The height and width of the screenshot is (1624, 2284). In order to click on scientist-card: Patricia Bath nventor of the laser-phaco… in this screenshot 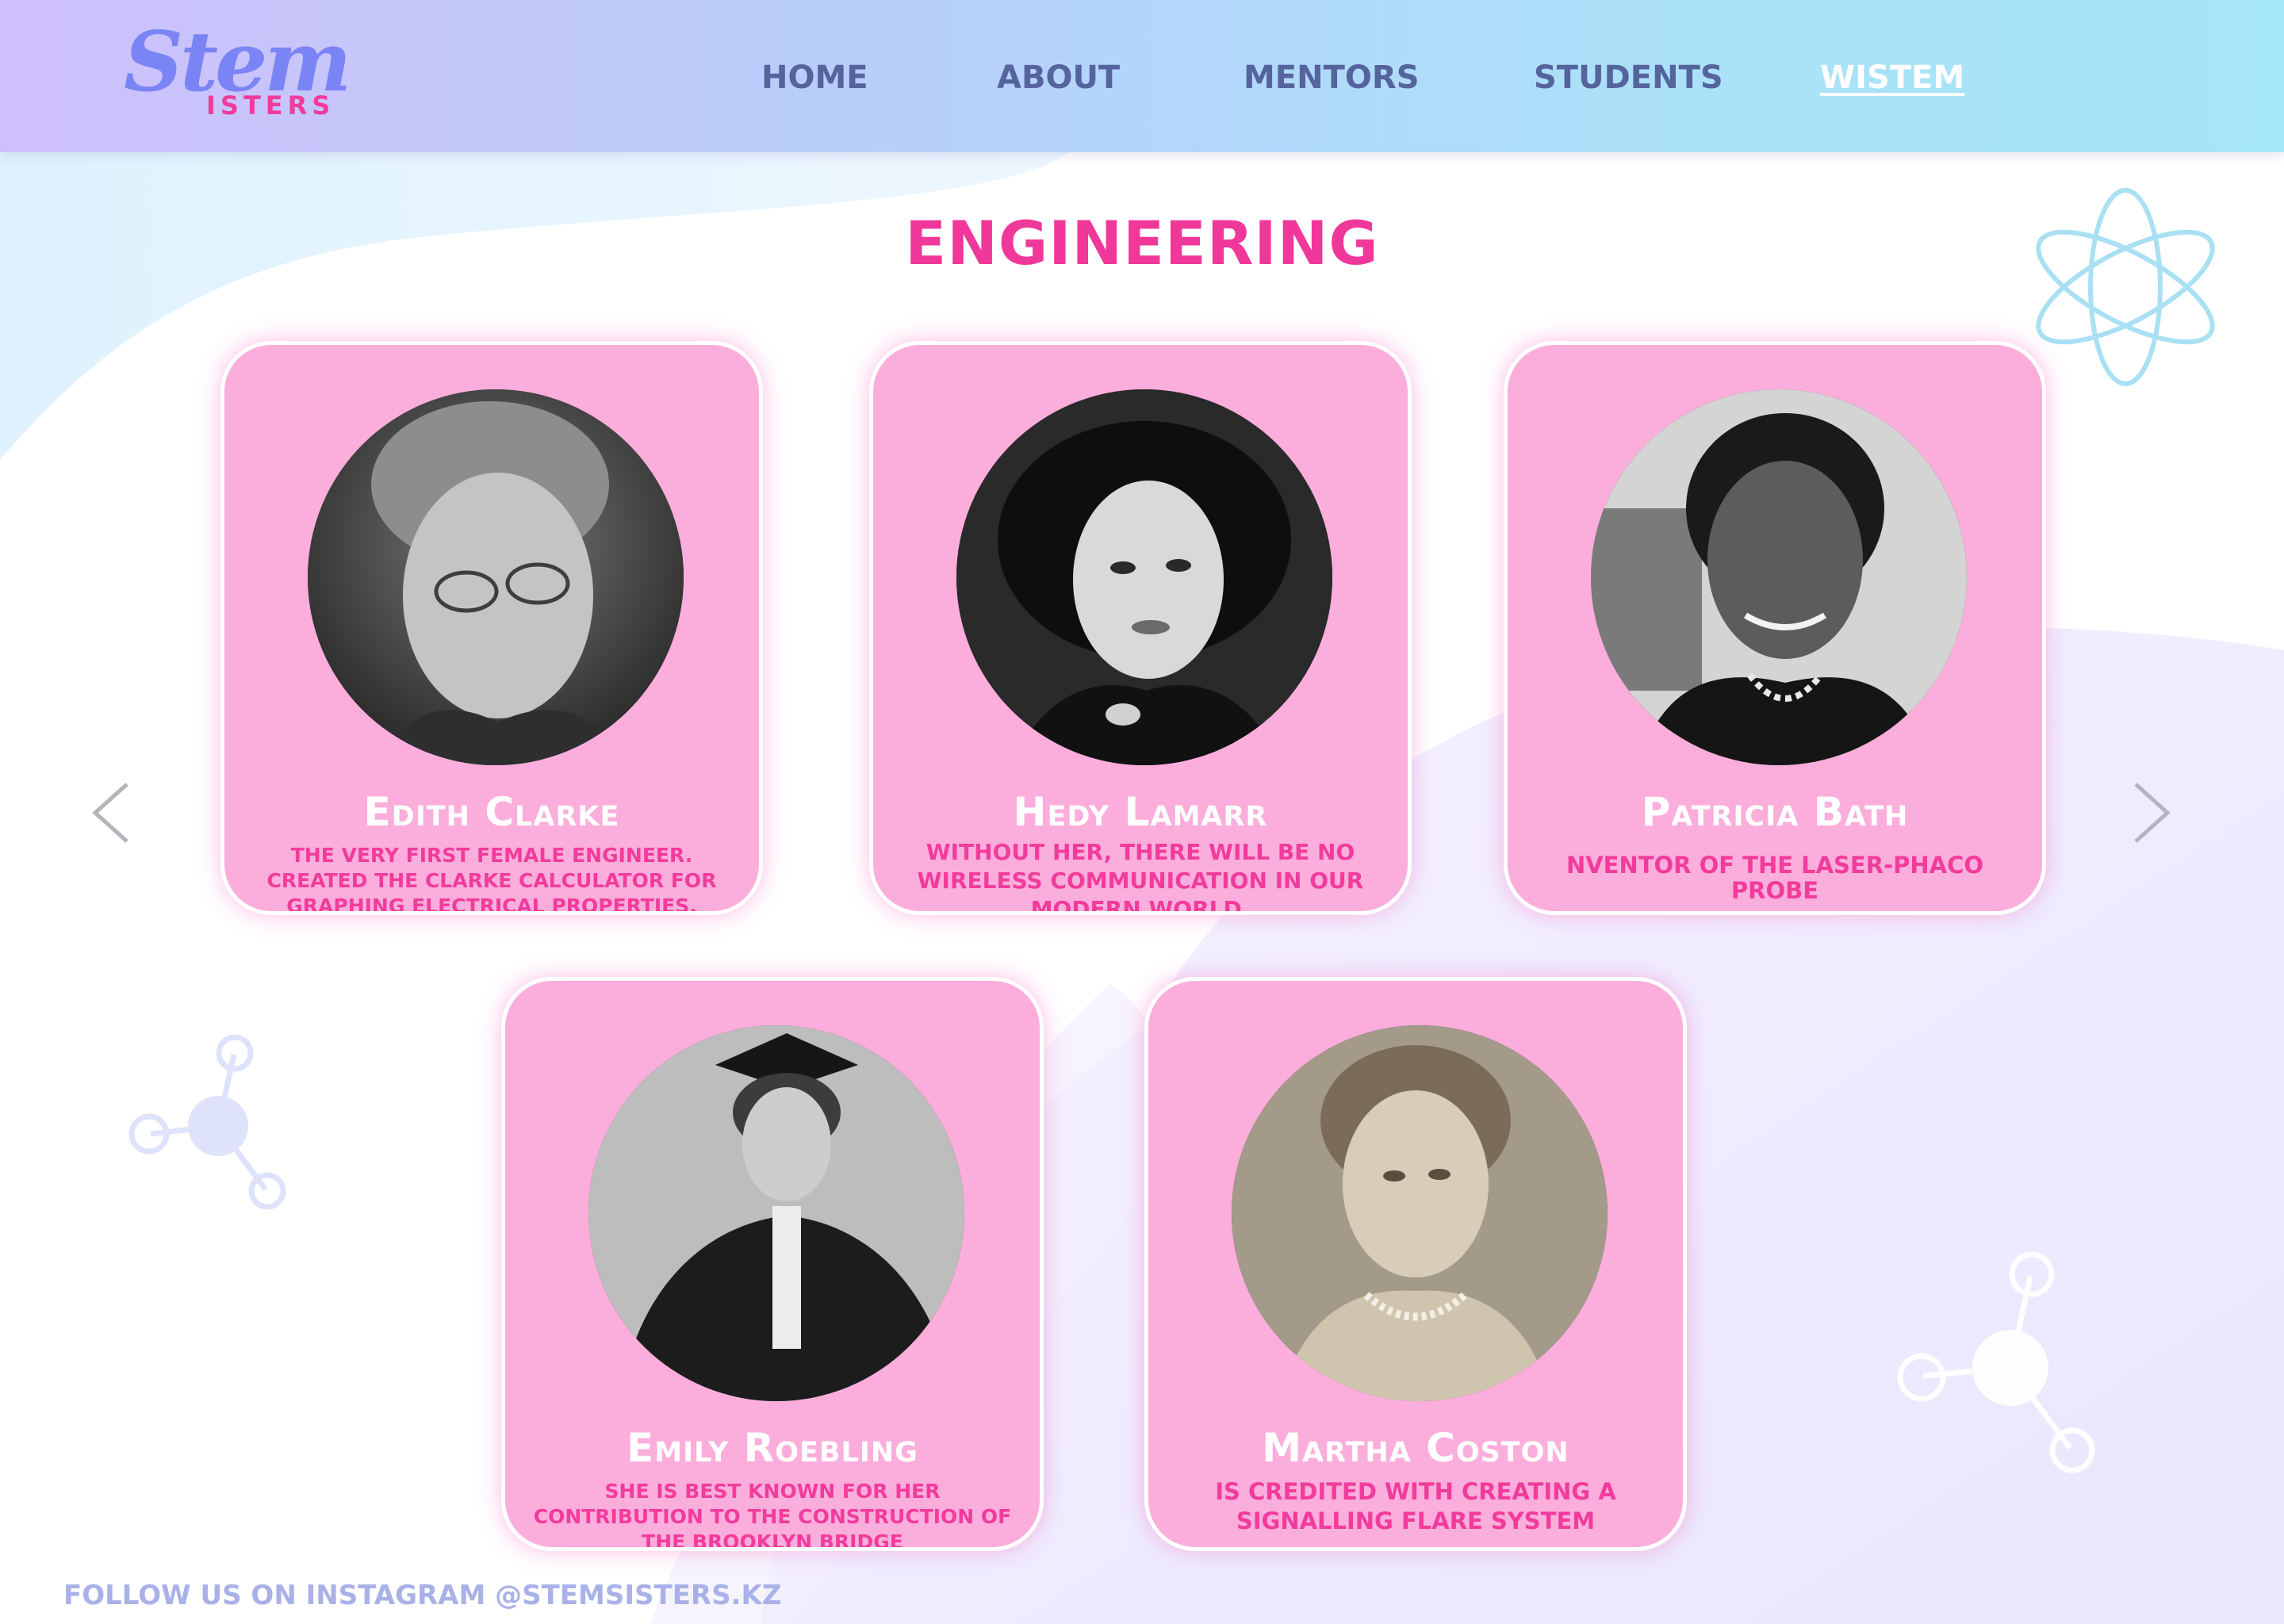, I will do `click(1775, 628)`.